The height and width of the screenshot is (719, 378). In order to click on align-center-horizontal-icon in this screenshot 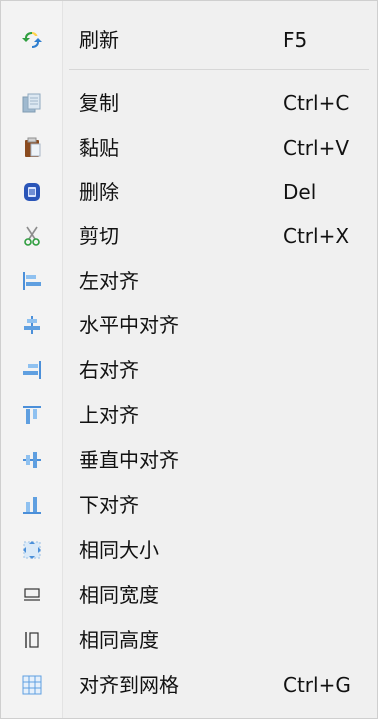, I will do `click(32, 325)`.